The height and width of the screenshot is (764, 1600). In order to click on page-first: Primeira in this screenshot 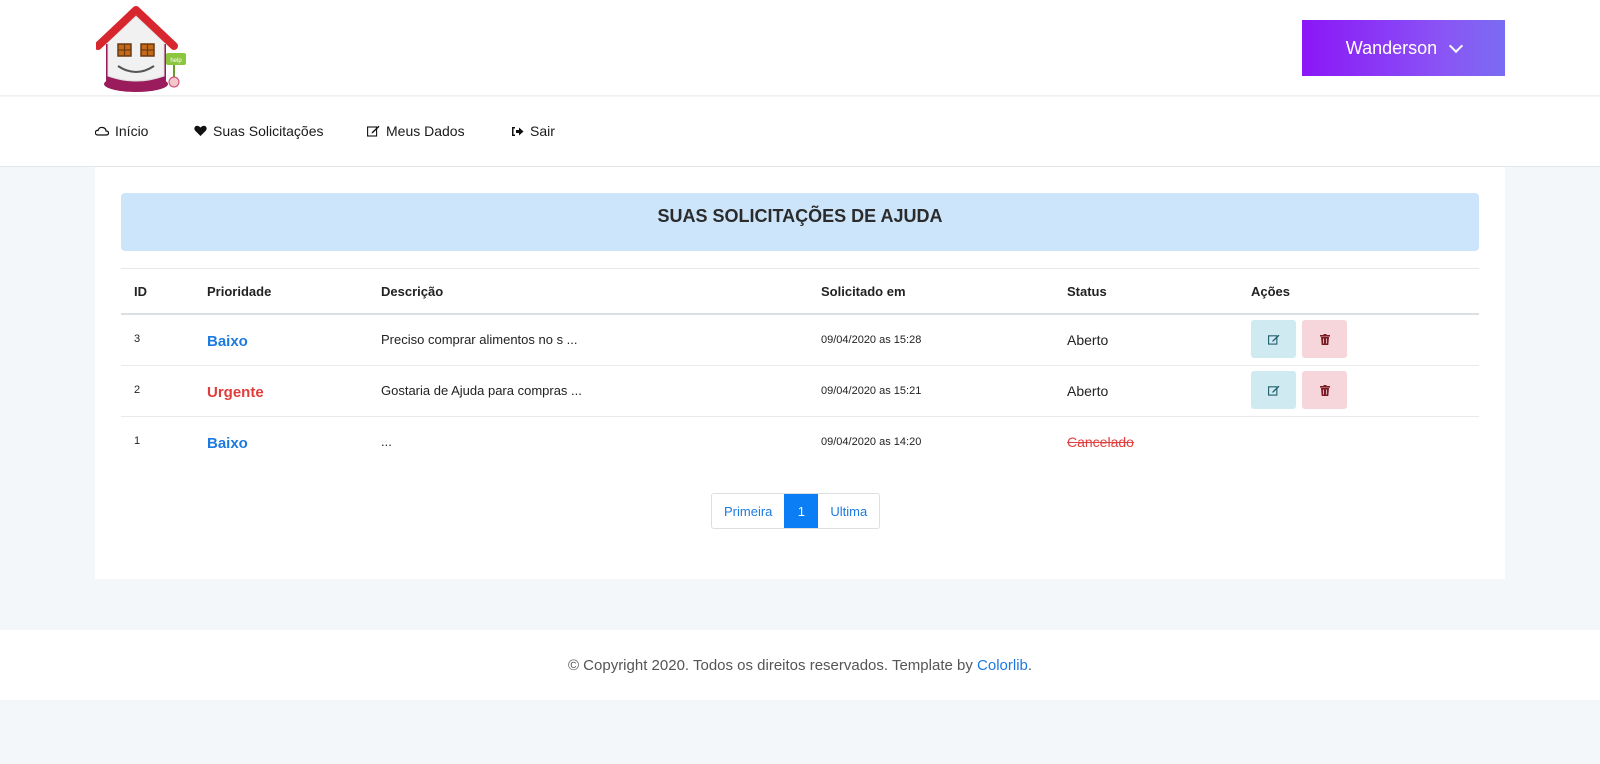, I will do `click(748, 511)`.